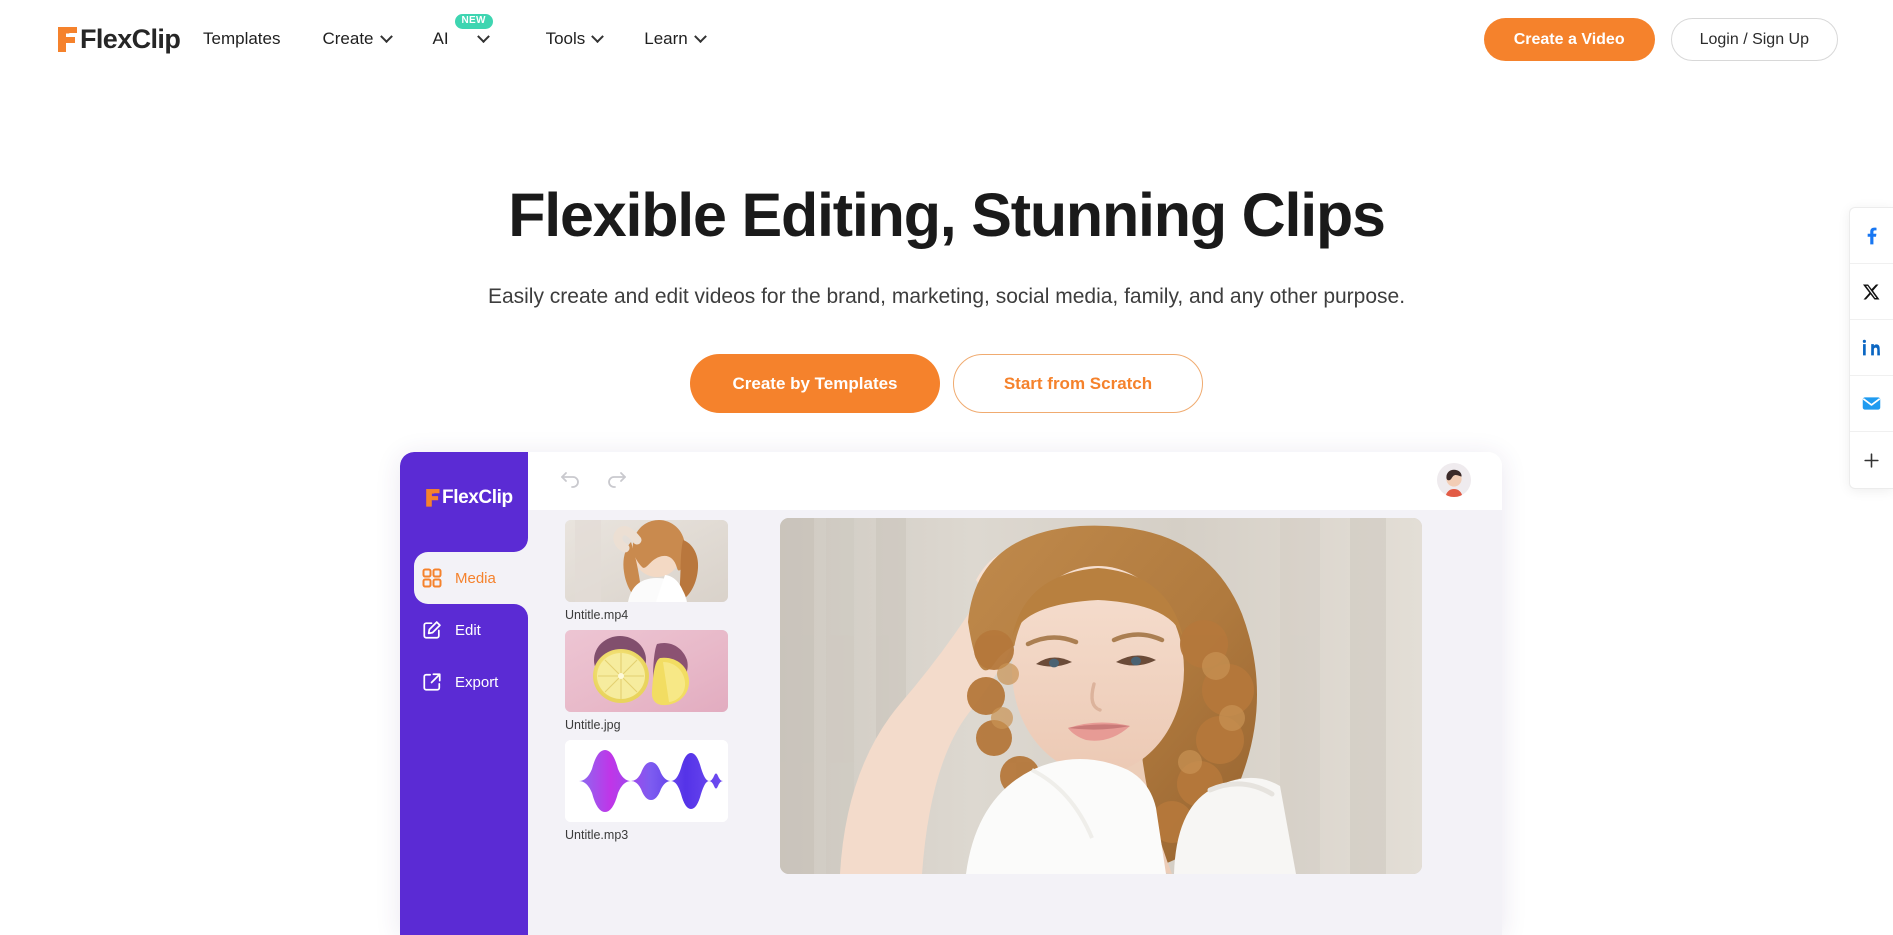  What do you see at coordinates (593, 725) in the screenshot?
I see `media-label-image: Untitle.jpg` at bounding box center [593, 725].